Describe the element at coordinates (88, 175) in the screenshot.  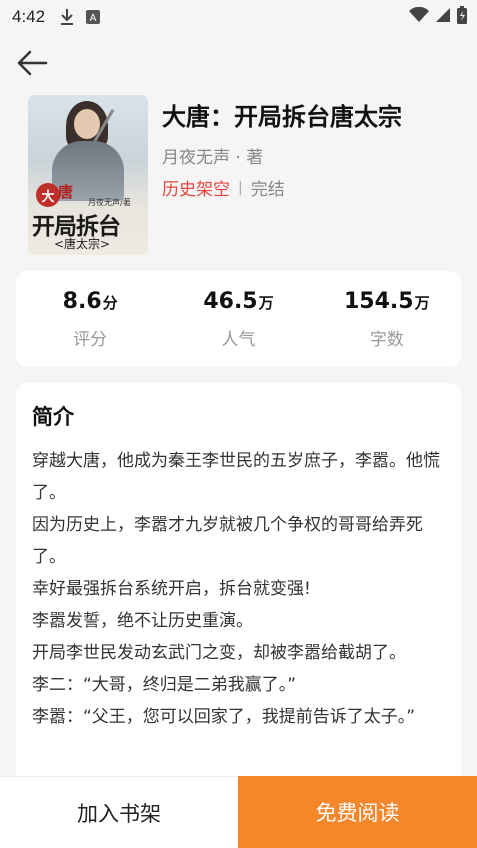
I see `book-cover: 大 唐 月夜无声/著 开局拆台 <唐太宗>` at that location.